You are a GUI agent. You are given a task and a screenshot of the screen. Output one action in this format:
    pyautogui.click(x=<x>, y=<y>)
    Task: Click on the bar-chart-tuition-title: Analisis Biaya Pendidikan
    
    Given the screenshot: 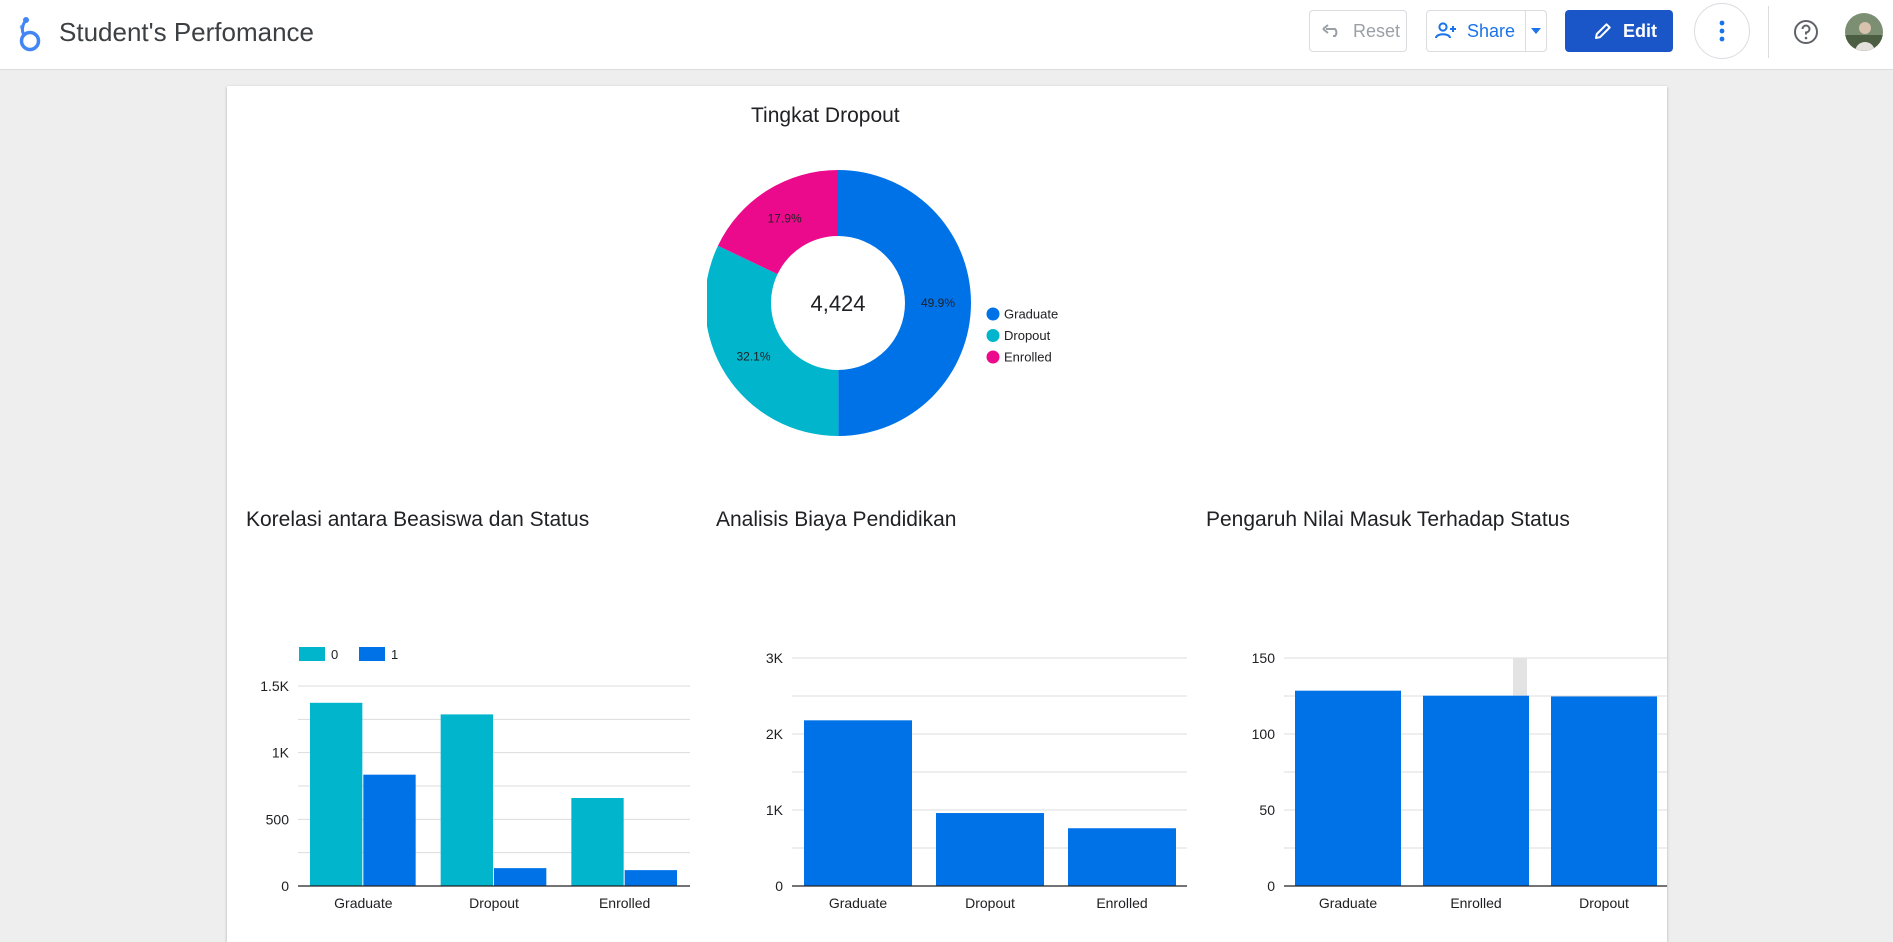 What is the action you would take?
    pyautogui.click(x=836, y=519)
    